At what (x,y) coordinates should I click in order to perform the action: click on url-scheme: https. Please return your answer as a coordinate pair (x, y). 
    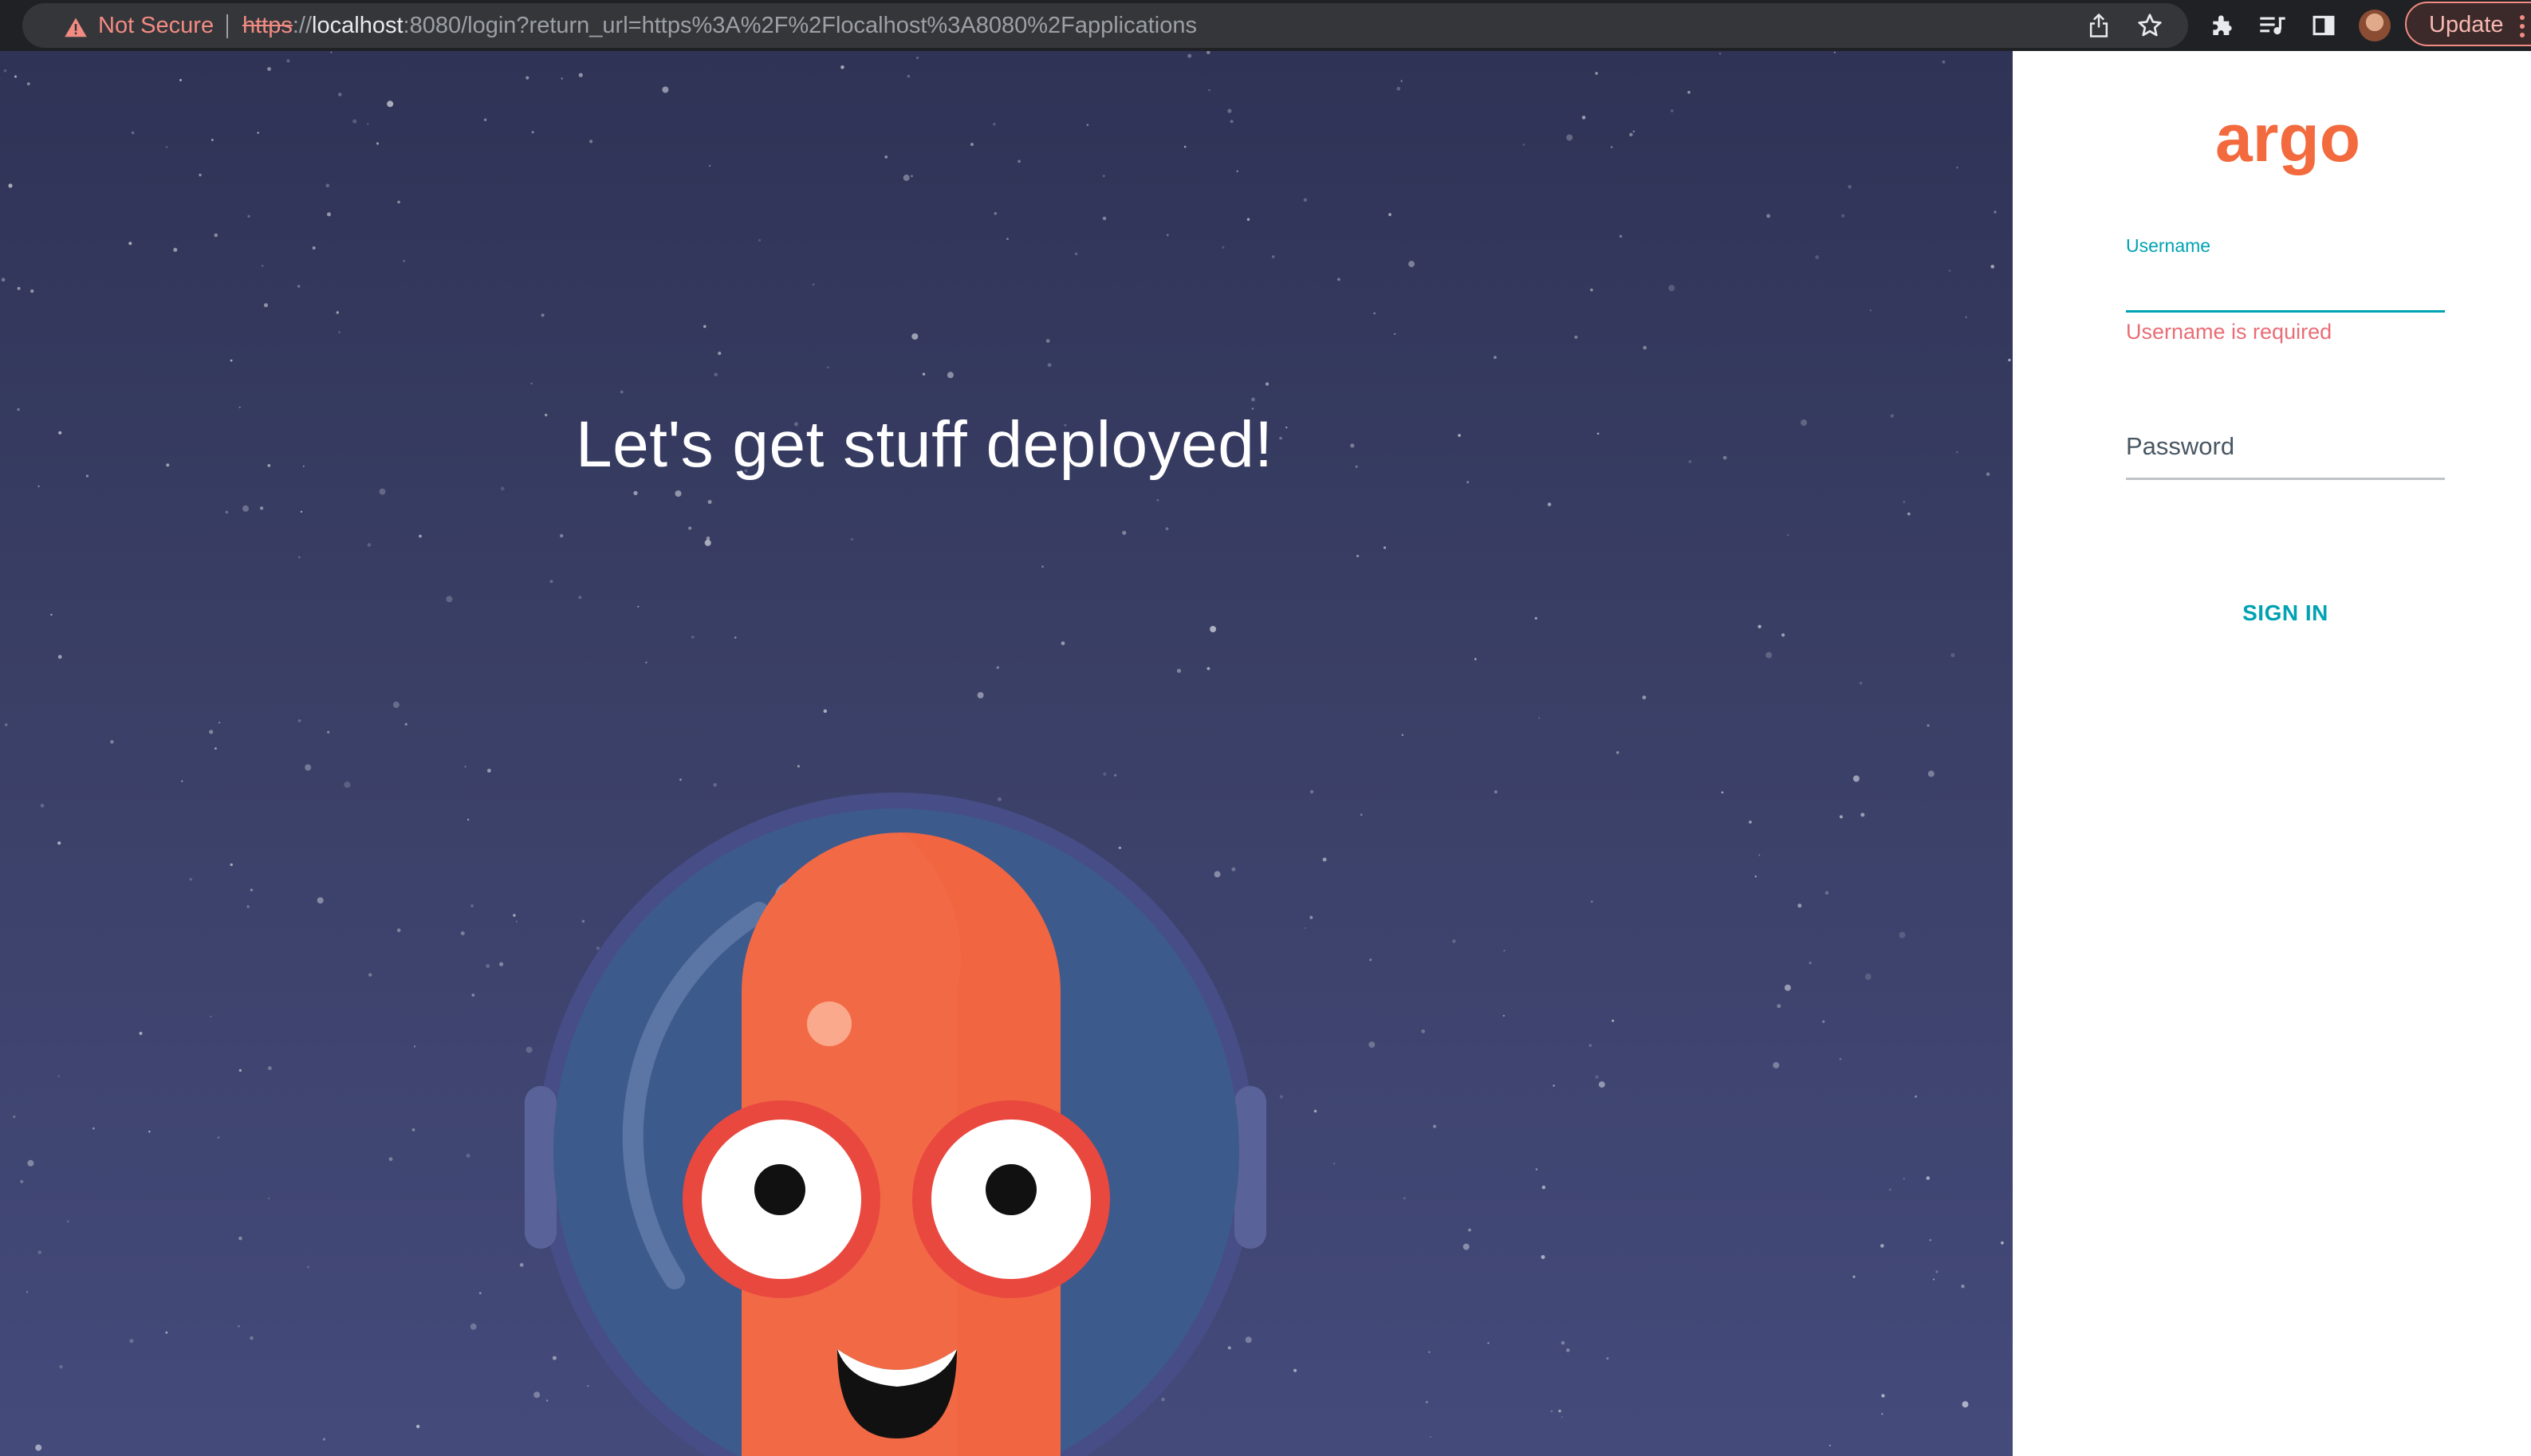
    Looking at the image, I should click on (267, 25).